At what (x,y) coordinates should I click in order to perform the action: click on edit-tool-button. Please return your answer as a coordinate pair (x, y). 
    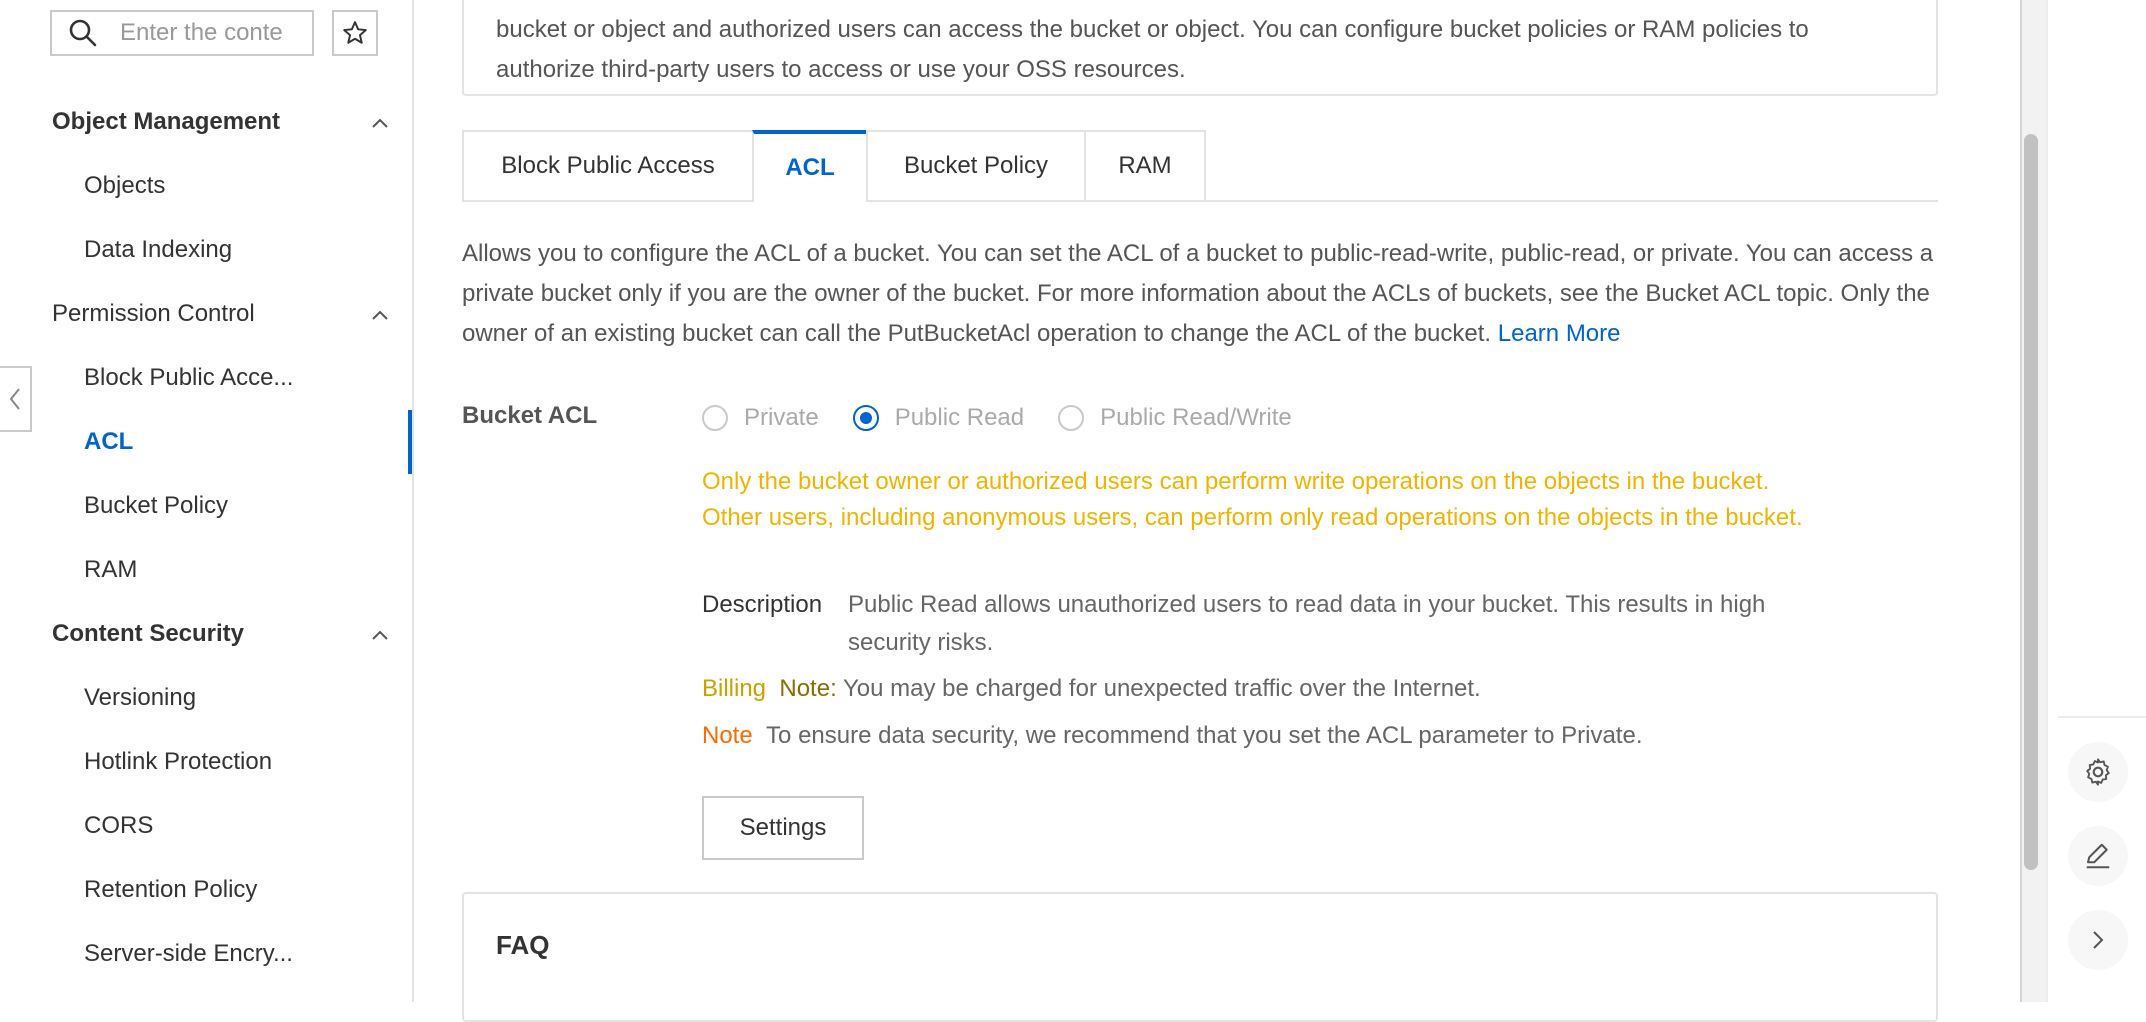
    Looking at the image, I should click on (2098, 856).